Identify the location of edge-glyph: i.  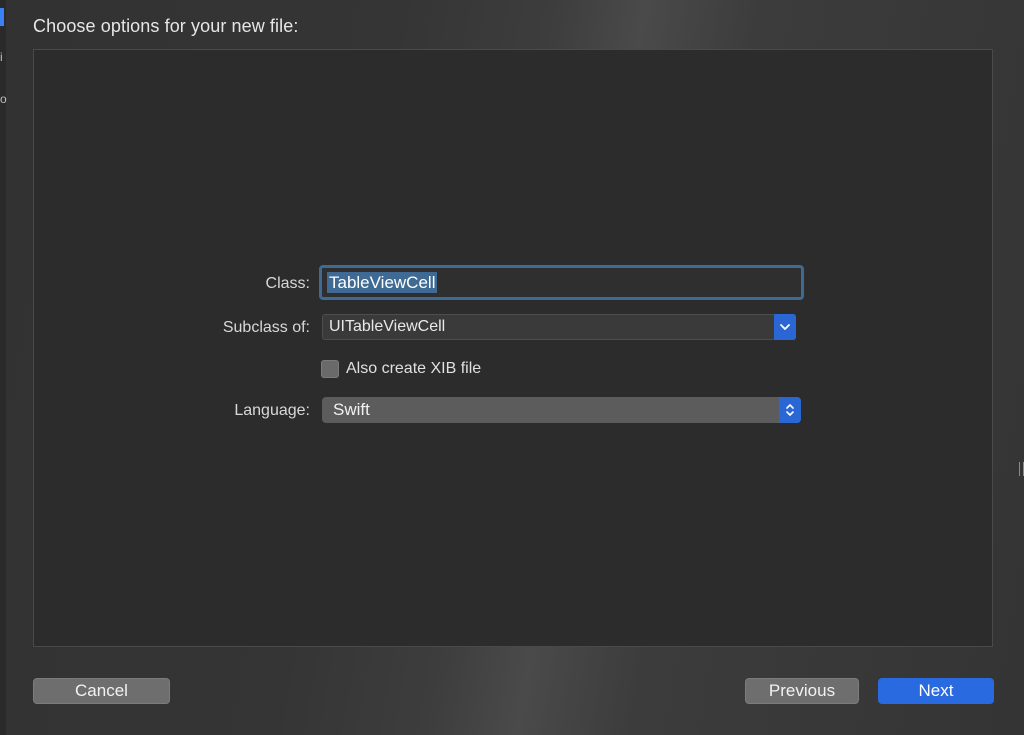
(1, 57).